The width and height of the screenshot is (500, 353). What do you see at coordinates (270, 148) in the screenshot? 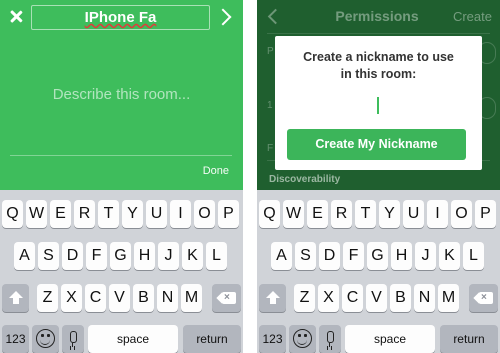
I see `background-text: F` at bounding box center [270, 148].